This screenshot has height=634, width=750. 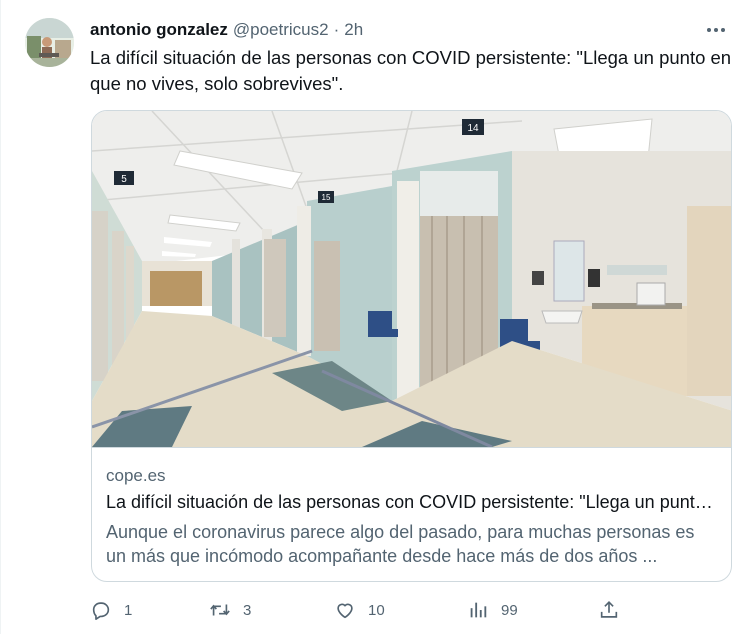 I want to click on tweet-header: antonio gonzalez @poetricus2 · 2h, so click(x=226, y=30).